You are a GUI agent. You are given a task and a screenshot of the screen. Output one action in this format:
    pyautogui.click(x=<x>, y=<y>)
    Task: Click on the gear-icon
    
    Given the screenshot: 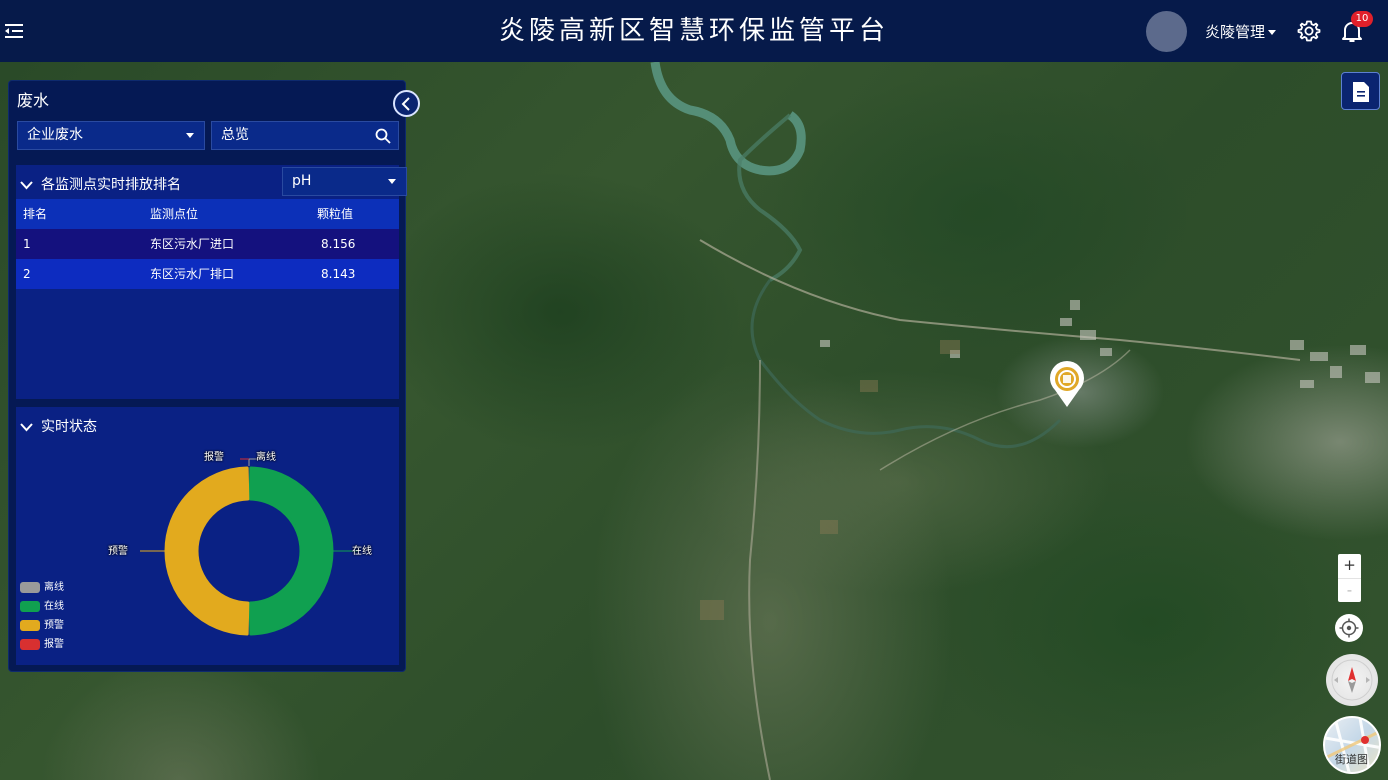 What is the action you would take?
    pyautogui.click(x=1309, y=31)
    